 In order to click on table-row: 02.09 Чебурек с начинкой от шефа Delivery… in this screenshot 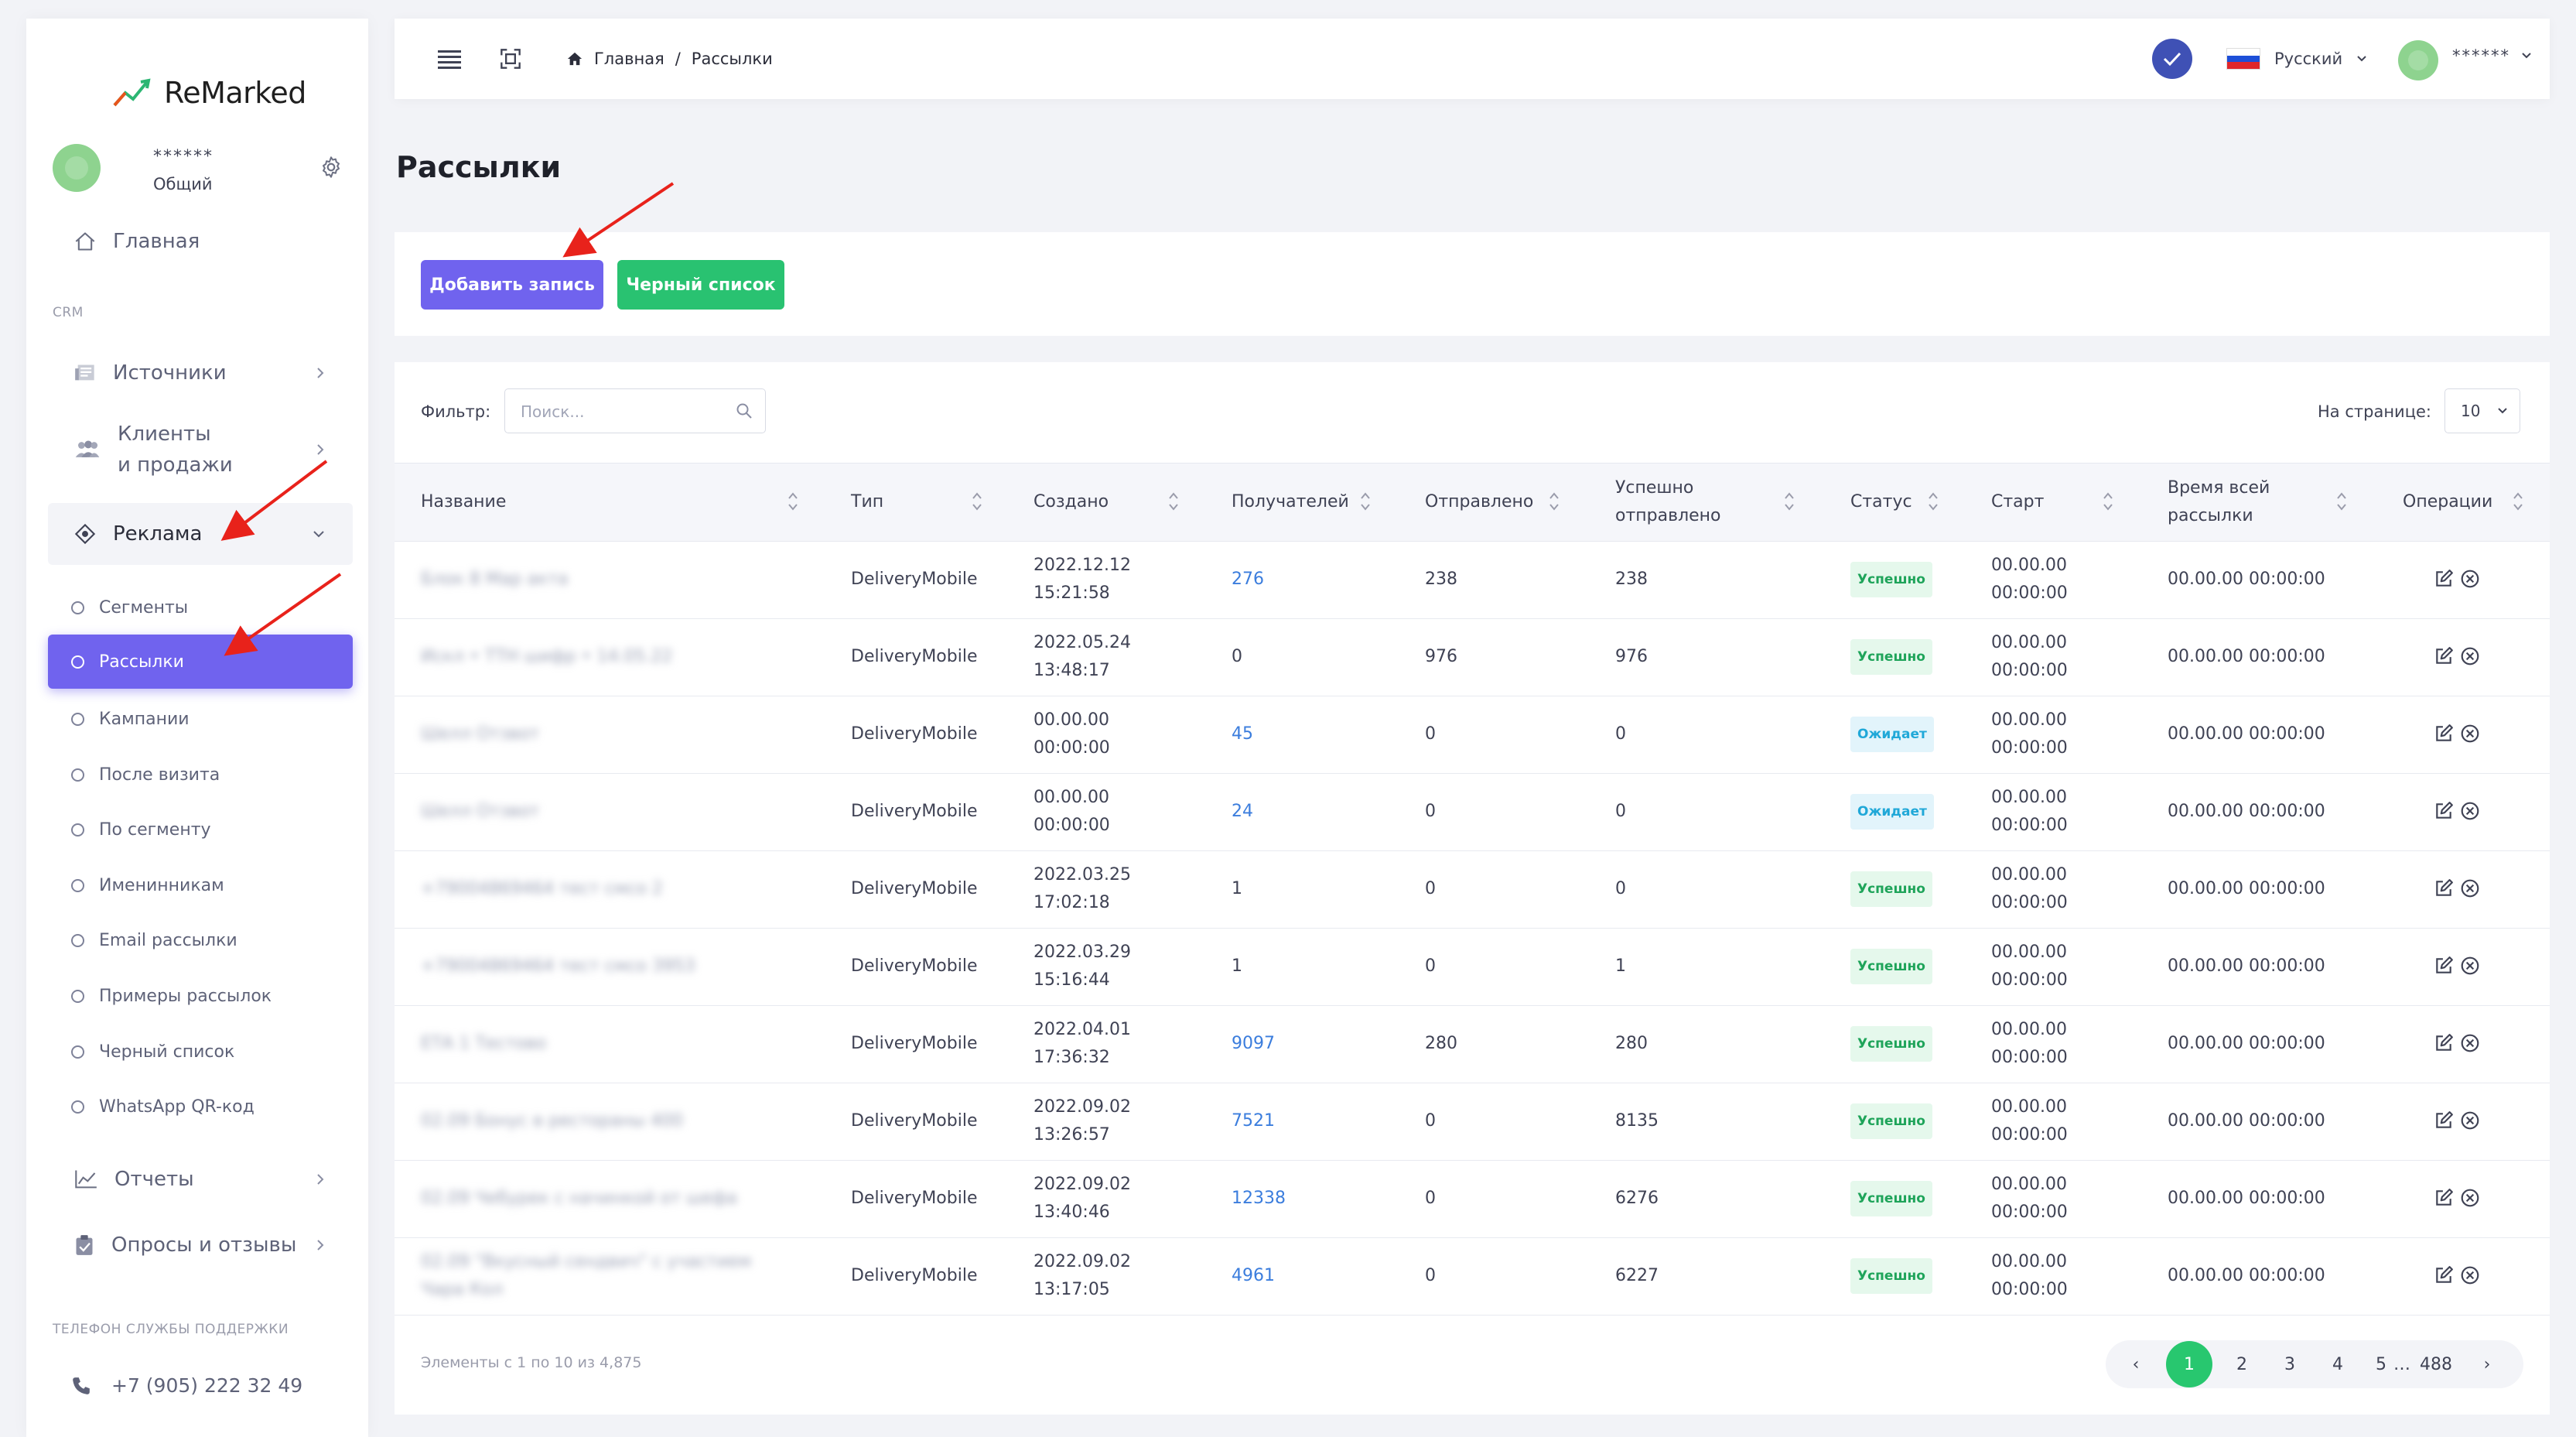, I will do `click(1472, 1199)`.